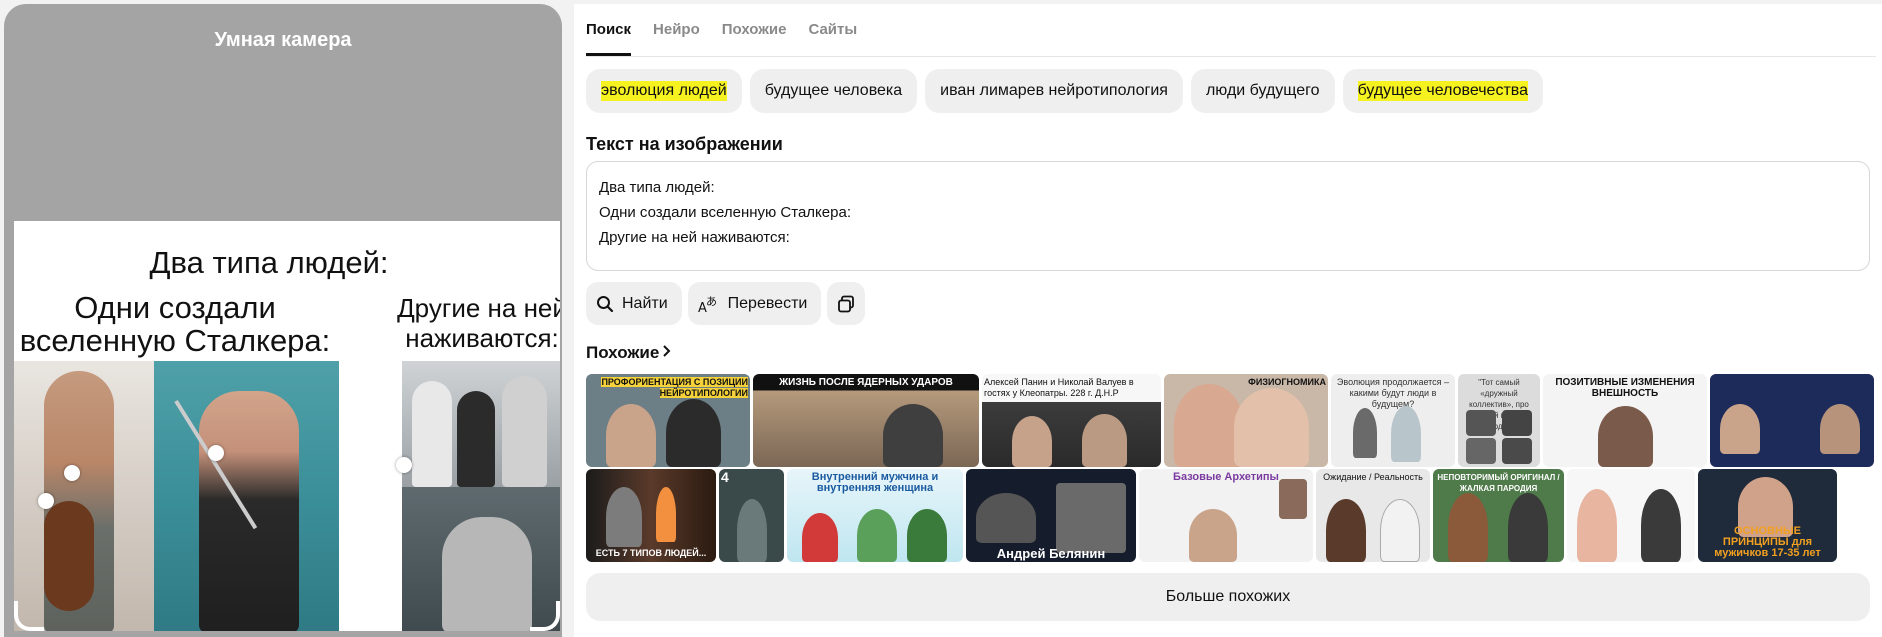 The image size is (1882, 637). I want to click on photo-crowd, so click(481, 424).